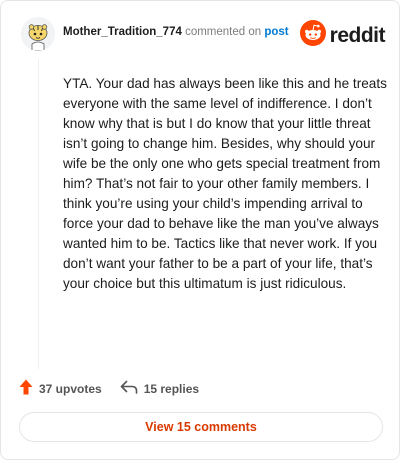 The image size is (400, 460). What do you see at coordinates (276, 32) in the screenshot?
I see `post-link: post` at bounding box center [276, 32].